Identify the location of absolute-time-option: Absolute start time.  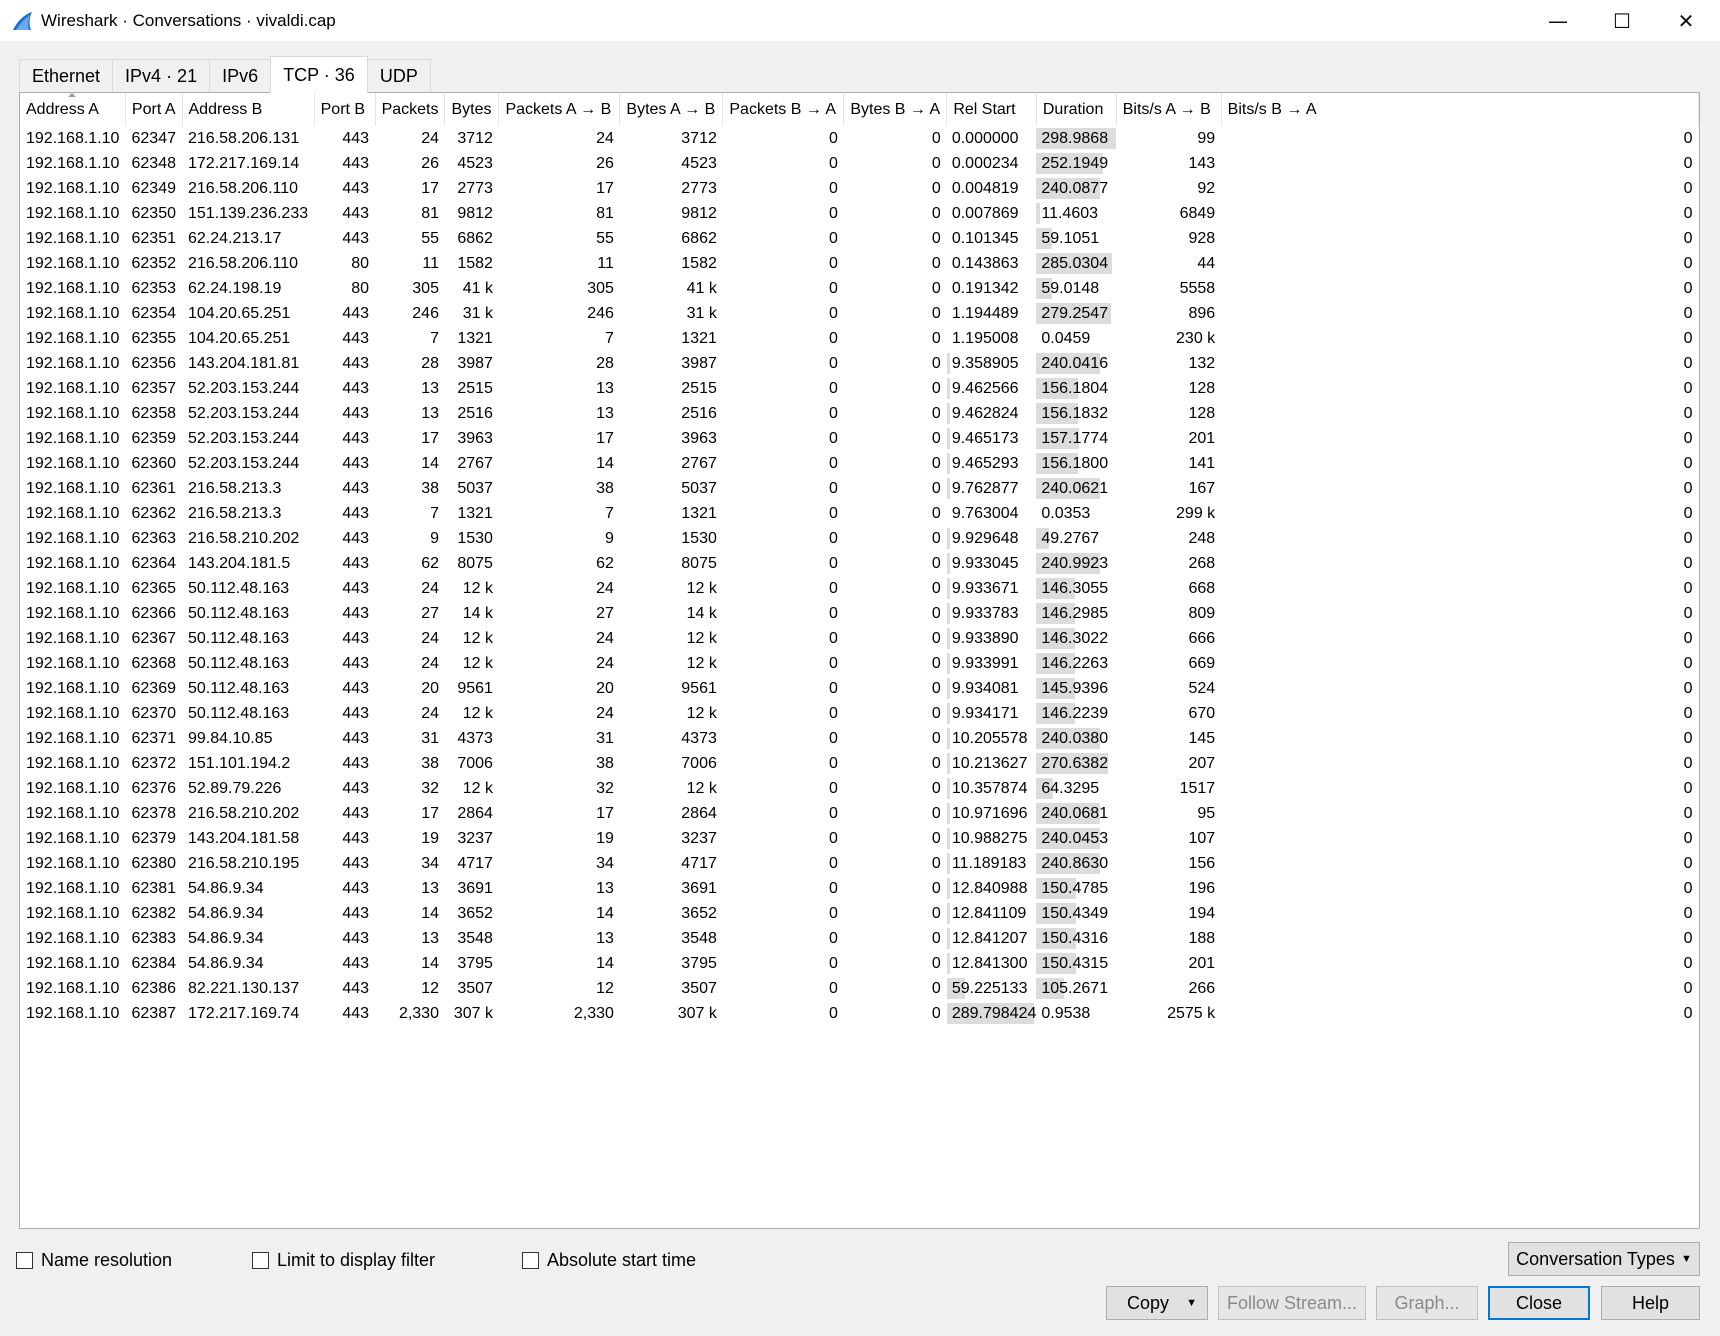
(609, 1260).